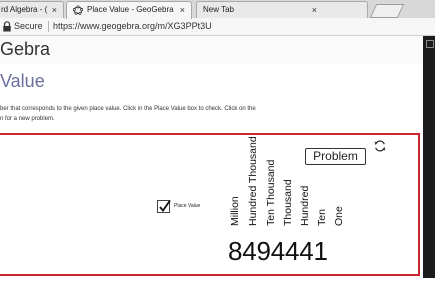 The width and height of the screenshot is (435, 281). What do you see at coordinates (211, 50) in the screenshot?
I see `site-header` at bounding box center [211, 50].